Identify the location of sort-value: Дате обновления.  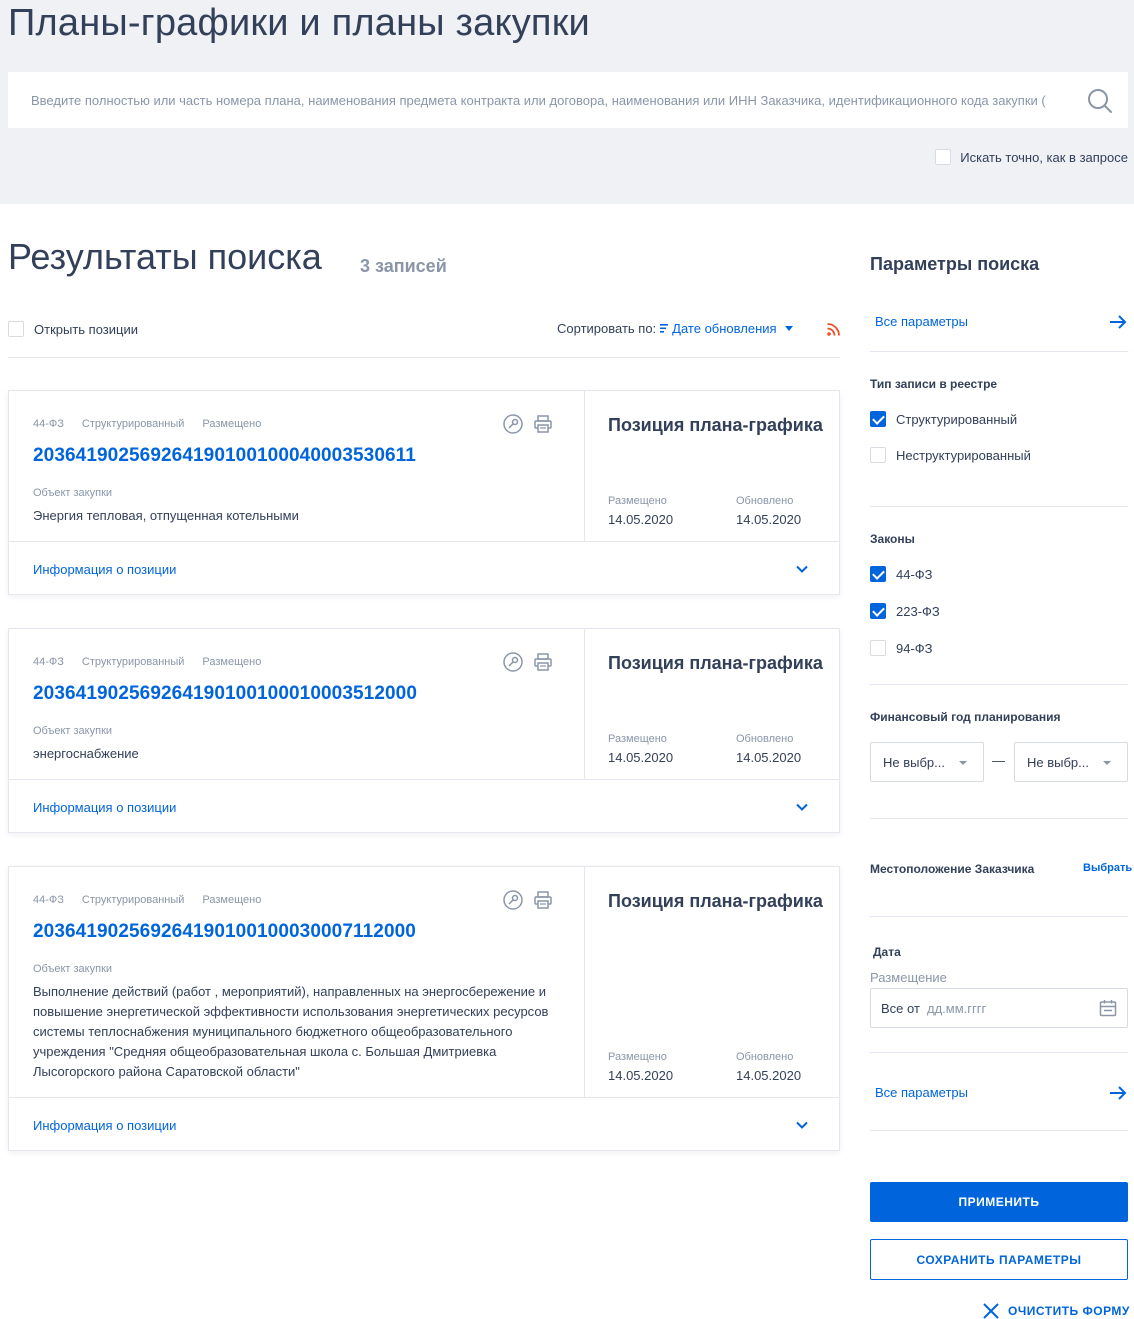
(724, 328).